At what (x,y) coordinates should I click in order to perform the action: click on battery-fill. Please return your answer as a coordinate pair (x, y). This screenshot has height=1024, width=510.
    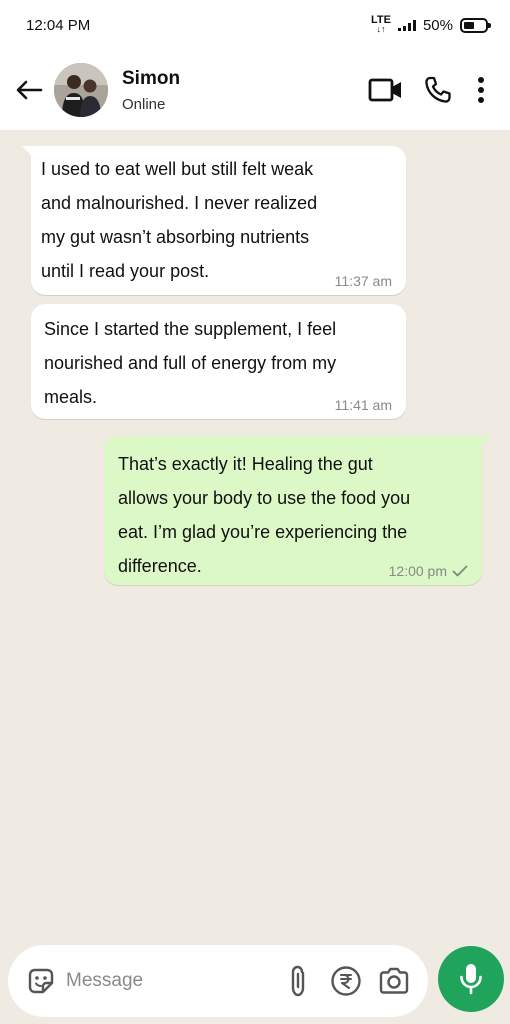
    Looking at the image, I should click on (469, 25).